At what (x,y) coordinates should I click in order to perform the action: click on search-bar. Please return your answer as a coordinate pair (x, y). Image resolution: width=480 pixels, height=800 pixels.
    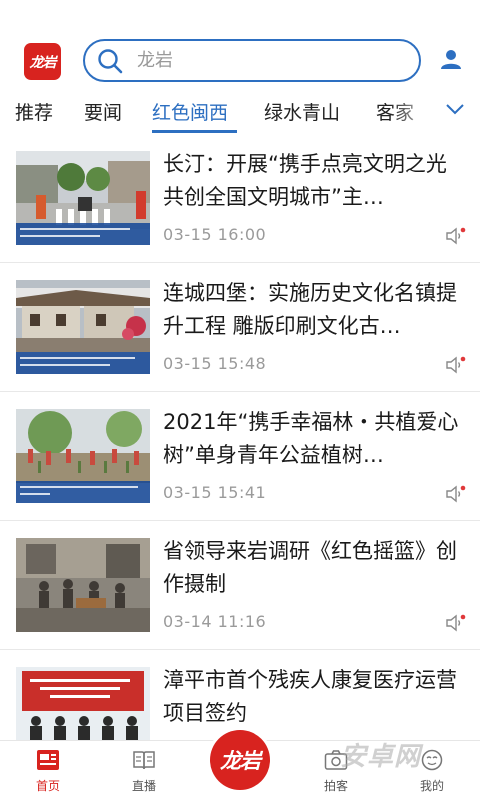
    Looking at the image, I should click on (252, 60).